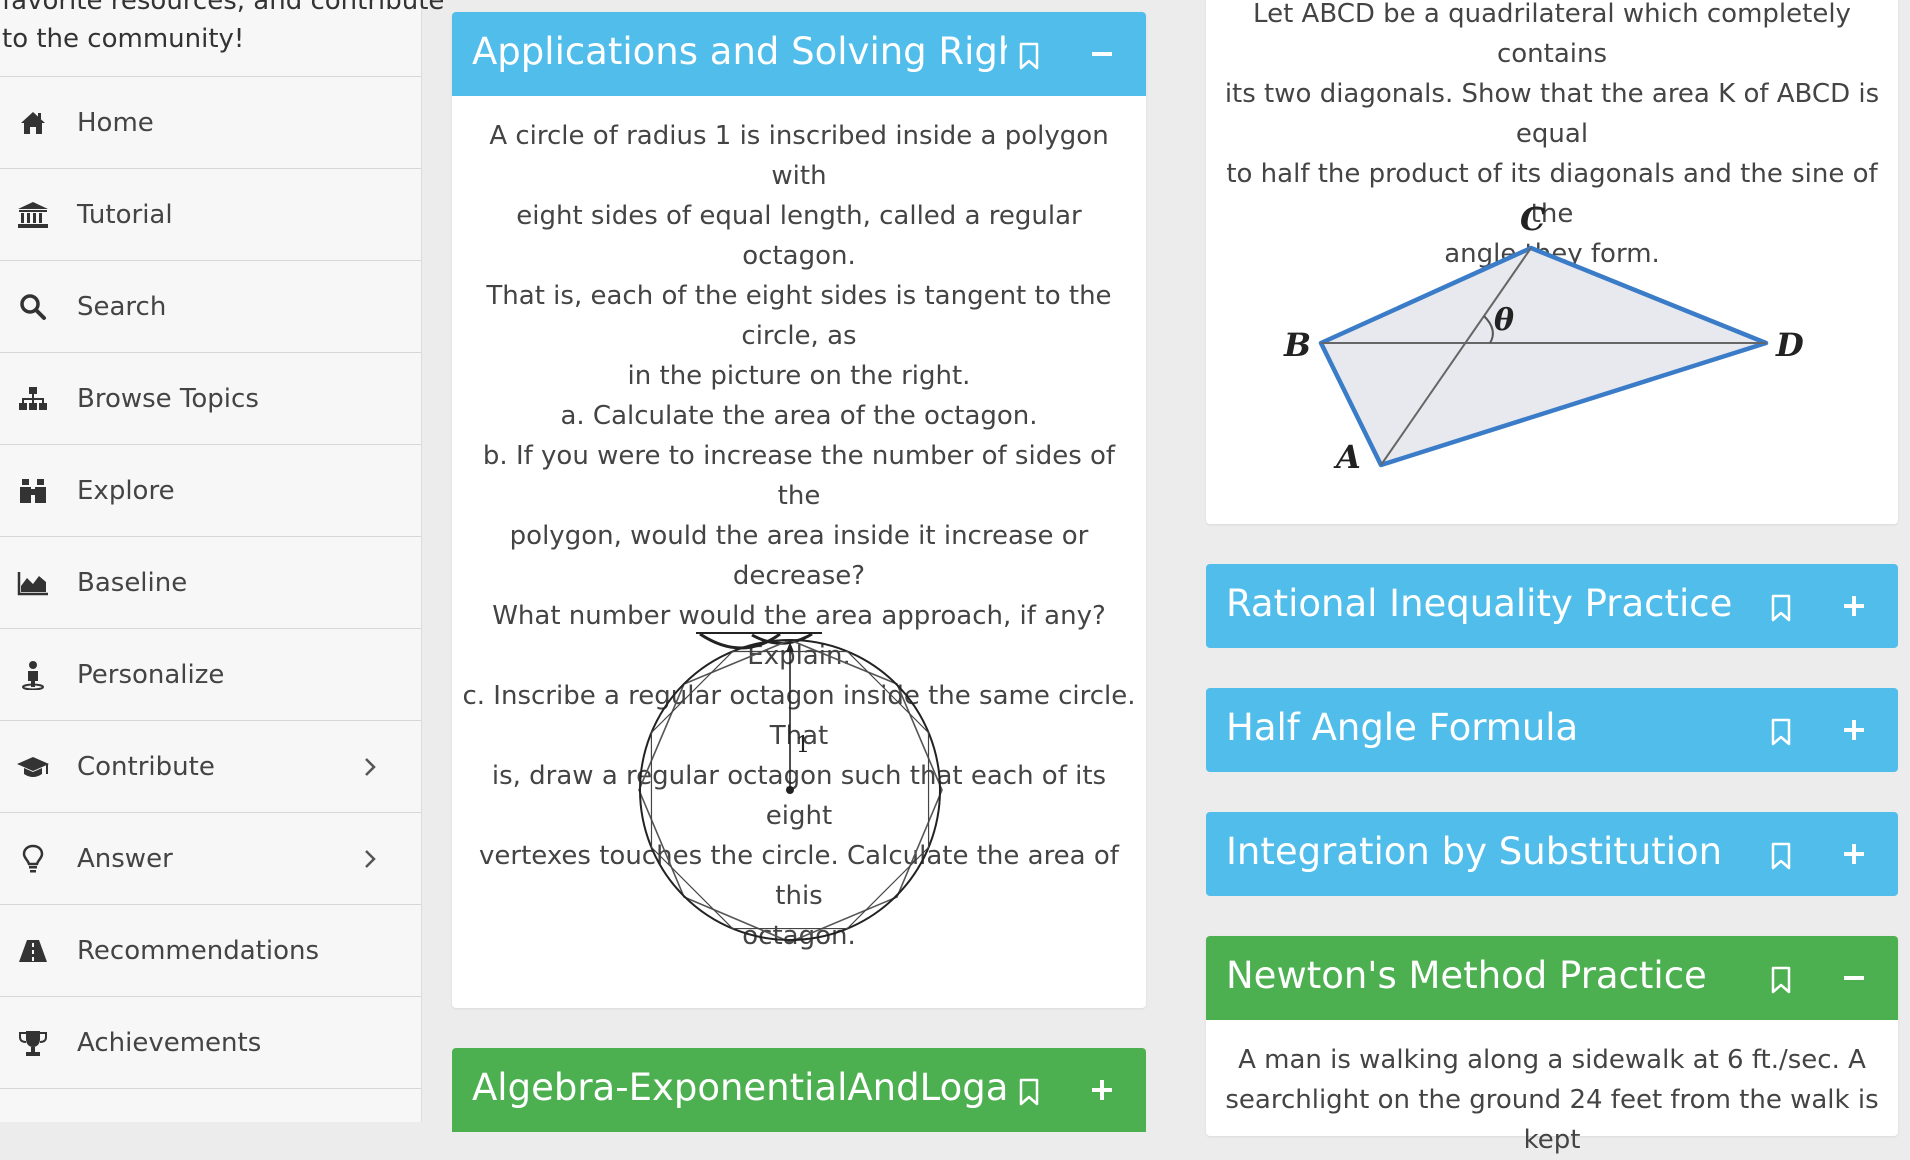  I want to click on sidebar-item-home: Home, so click(210, 123).